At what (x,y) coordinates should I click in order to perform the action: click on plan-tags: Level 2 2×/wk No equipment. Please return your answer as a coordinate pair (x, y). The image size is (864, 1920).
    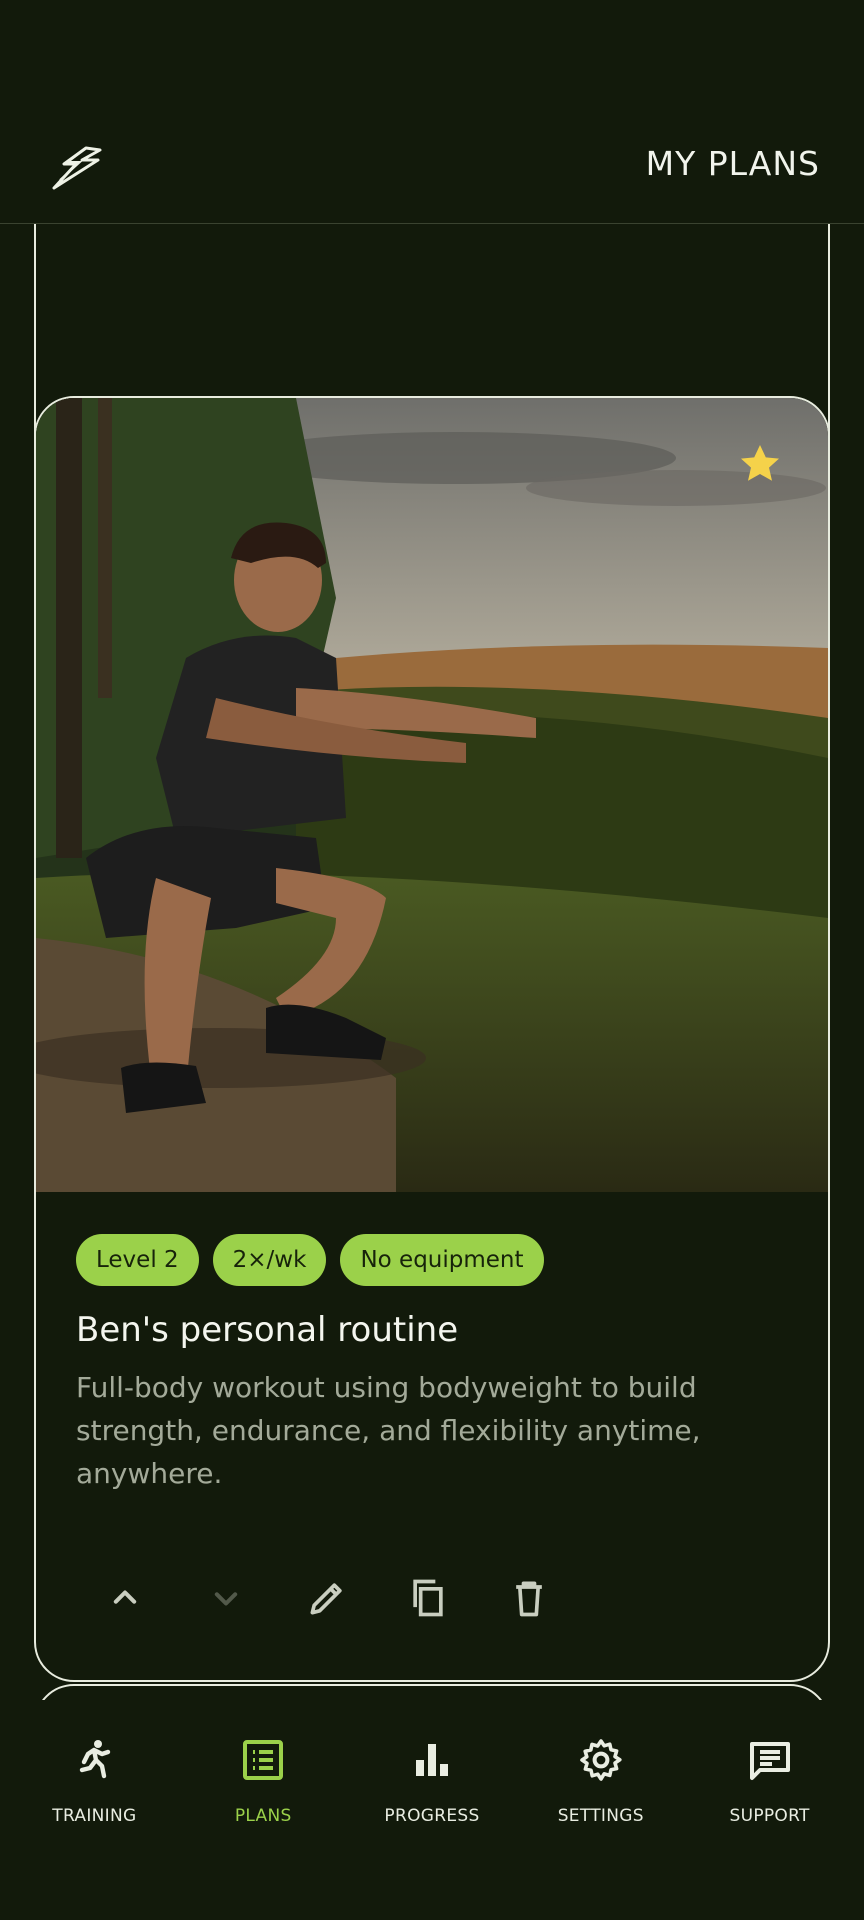
    Looking at the image, I should click on (310, 1260).